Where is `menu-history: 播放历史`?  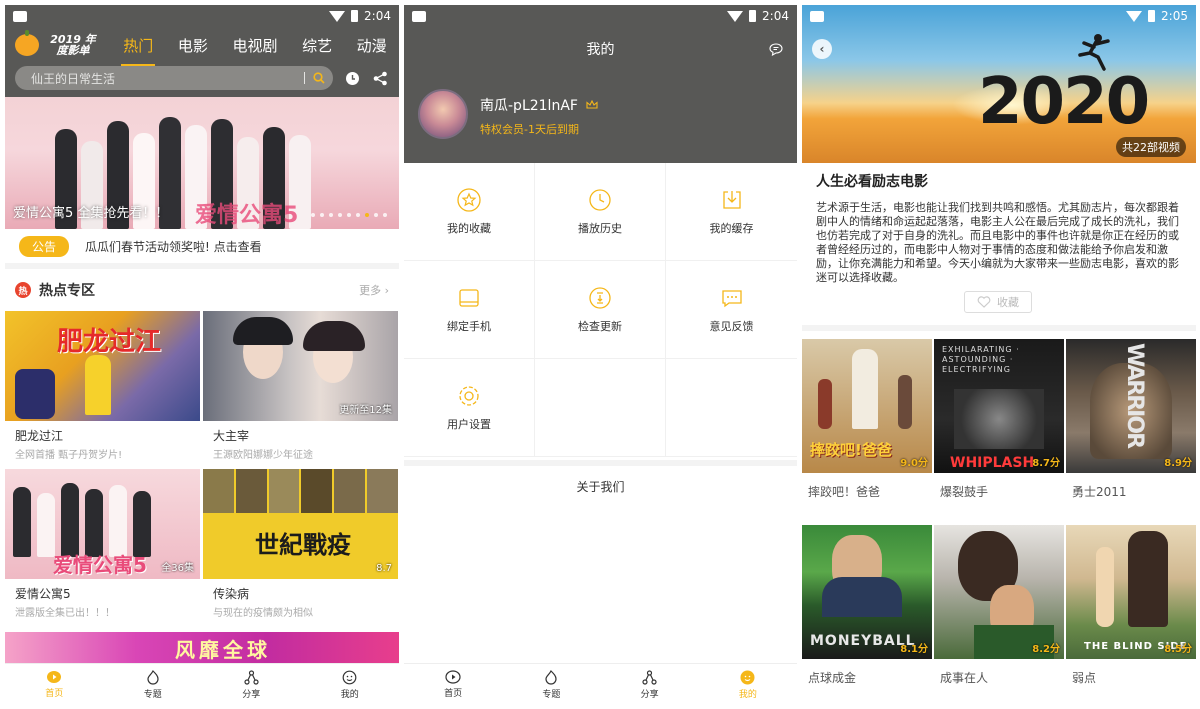
menu-history: 播放历史 is located at coordinates (600, 212).